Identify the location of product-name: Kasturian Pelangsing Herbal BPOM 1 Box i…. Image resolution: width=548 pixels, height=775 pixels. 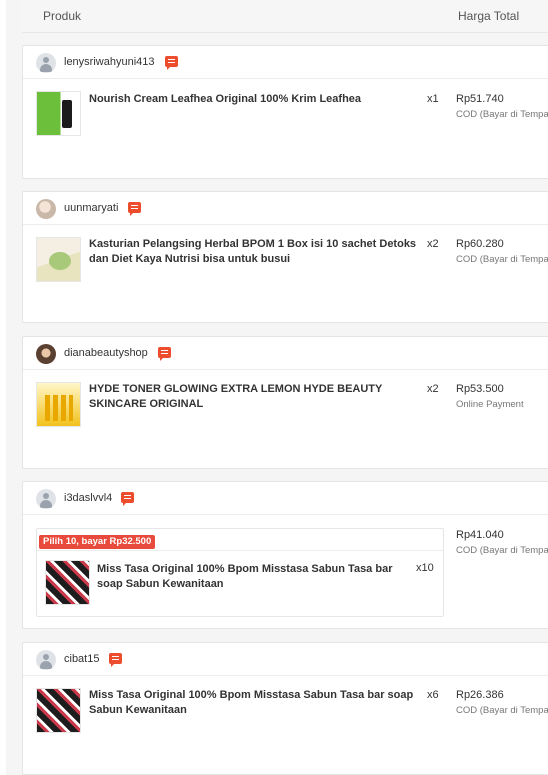
(259, 252).